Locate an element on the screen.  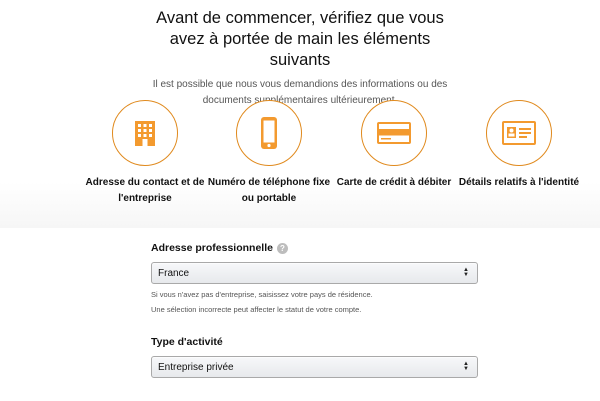
business-address-select: France ▲ ▼ is located at coordinates (314, 273).